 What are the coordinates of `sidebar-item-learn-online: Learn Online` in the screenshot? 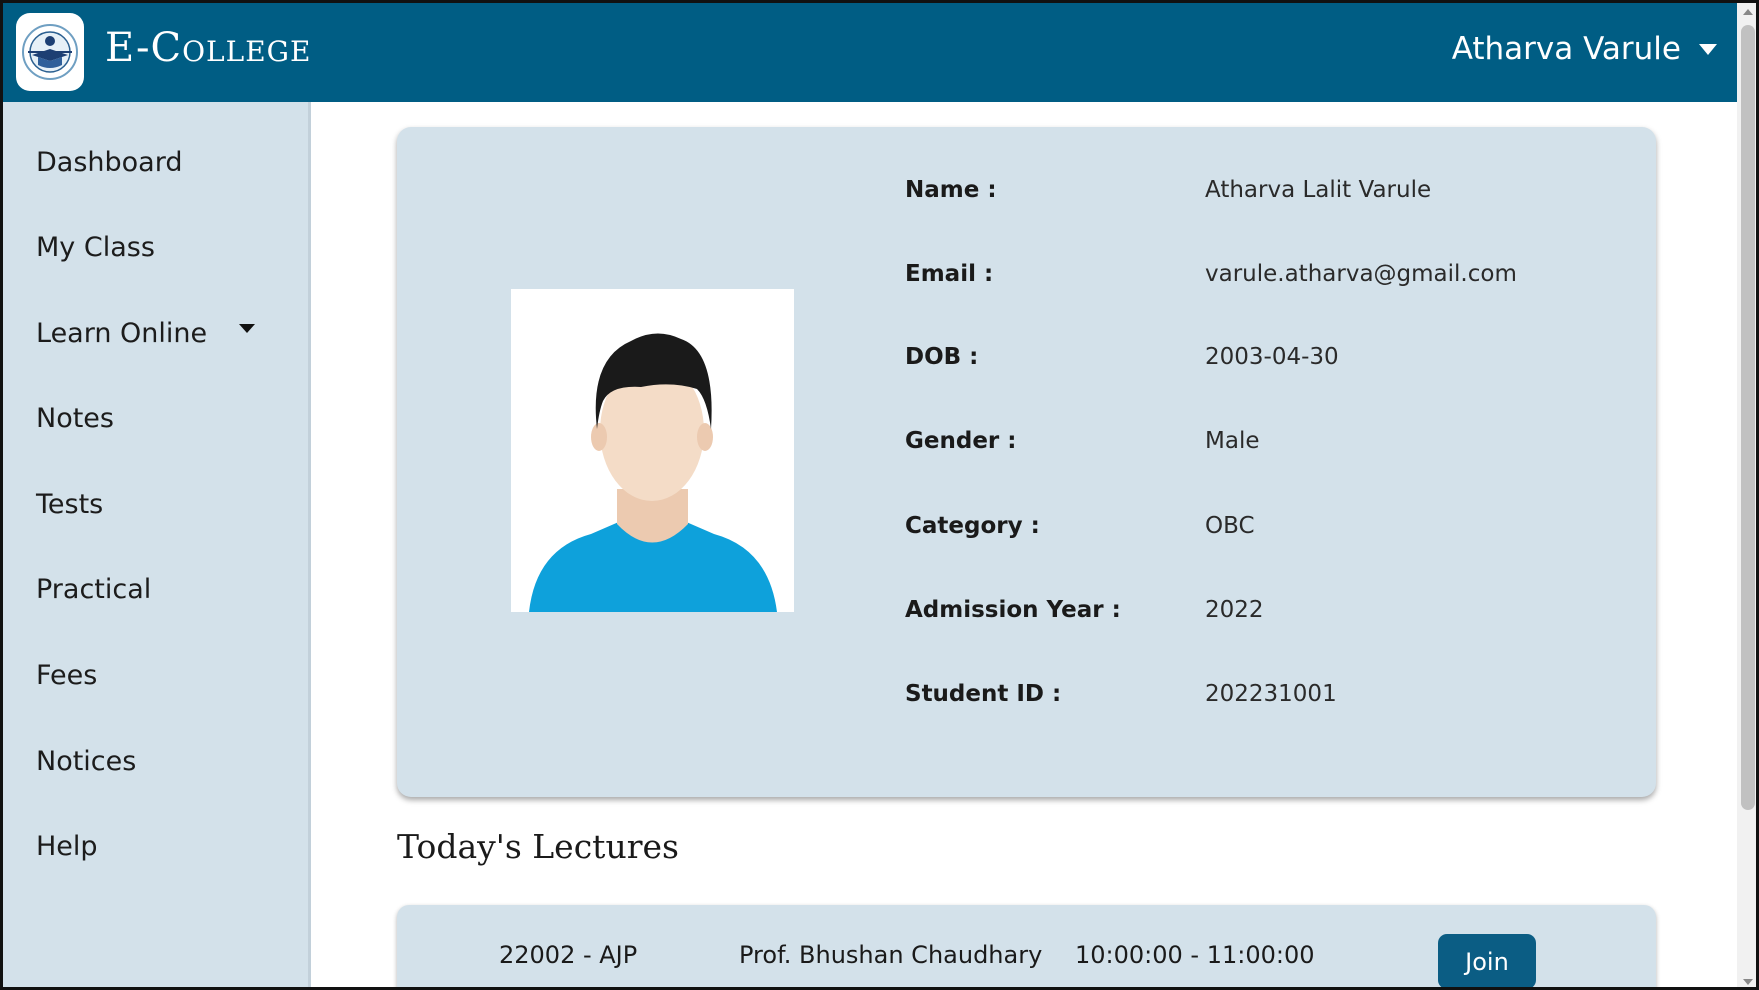 It's located at (121, 333).